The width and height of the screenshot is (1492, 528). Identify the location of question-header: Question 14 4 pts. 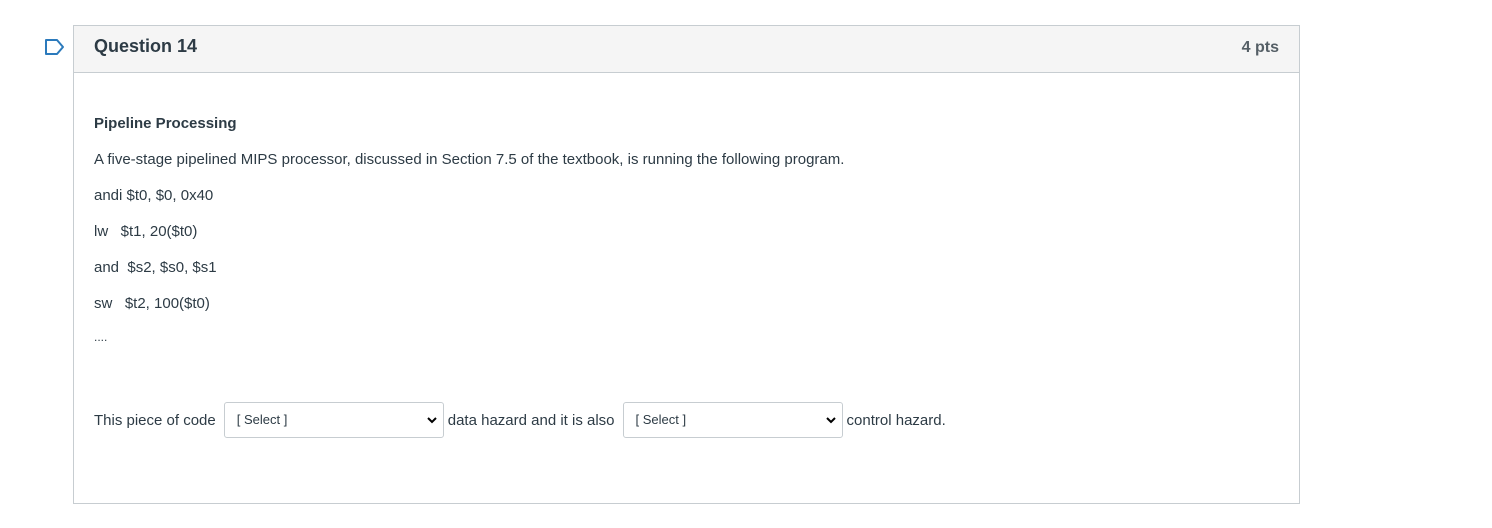
(686, 49).